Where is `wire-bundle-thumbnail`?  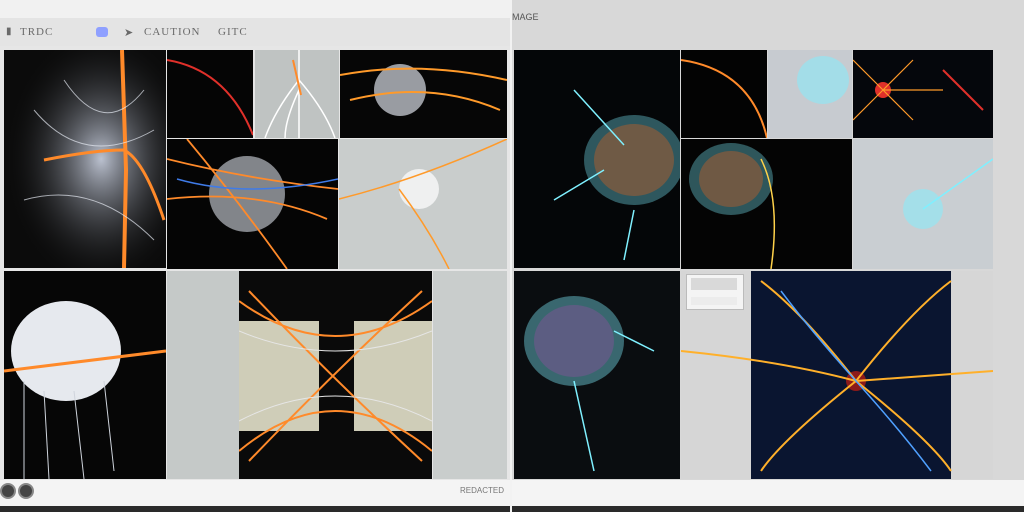 wire-bundle-thumbnail is located at coordinates (335, 376).